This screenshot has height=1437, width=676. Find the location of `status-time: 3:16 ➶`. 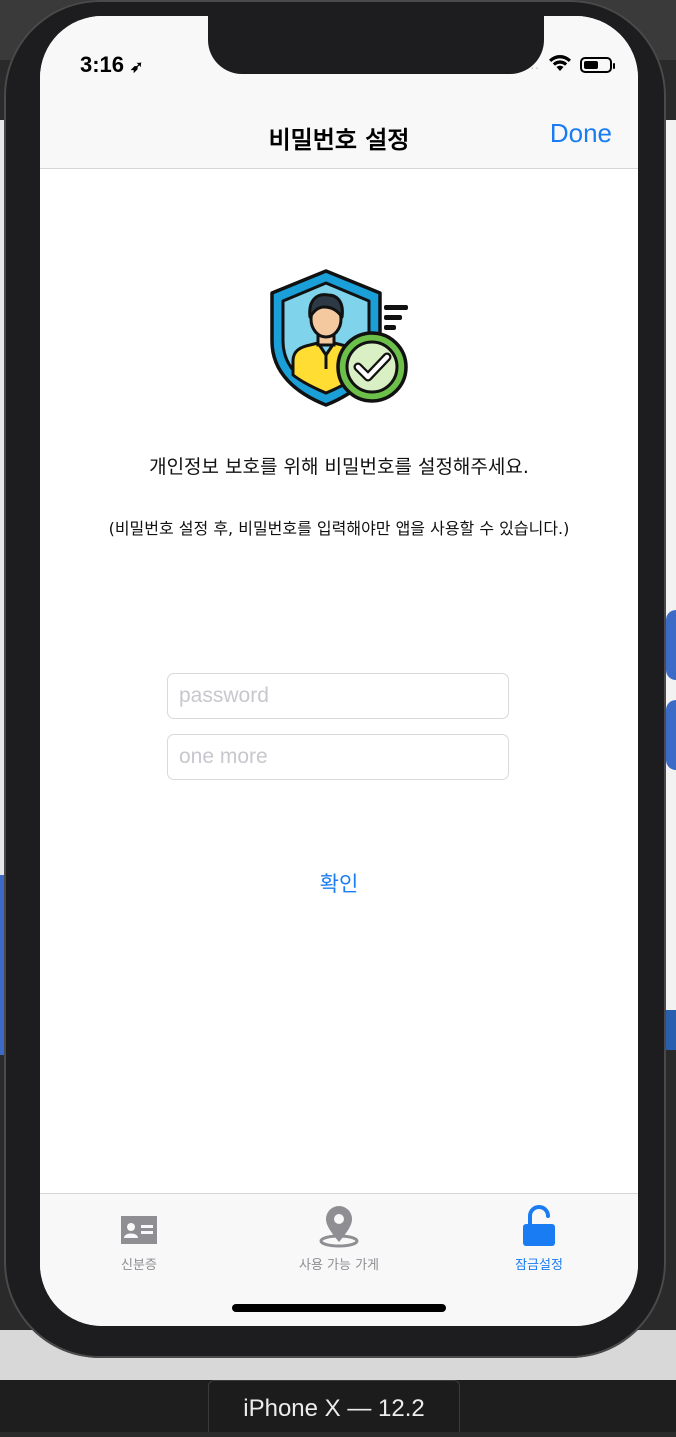

status-time: 3:16 ➶ is located at coordinates (111, 65).